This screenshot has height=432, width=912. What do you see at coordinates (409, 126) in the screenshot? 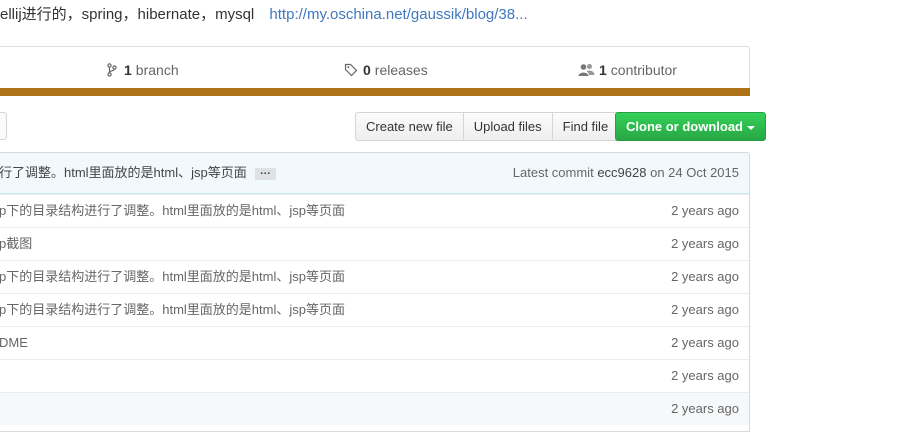
I see `create-new-file-button: Create new file` at bounding box center [409, 126].